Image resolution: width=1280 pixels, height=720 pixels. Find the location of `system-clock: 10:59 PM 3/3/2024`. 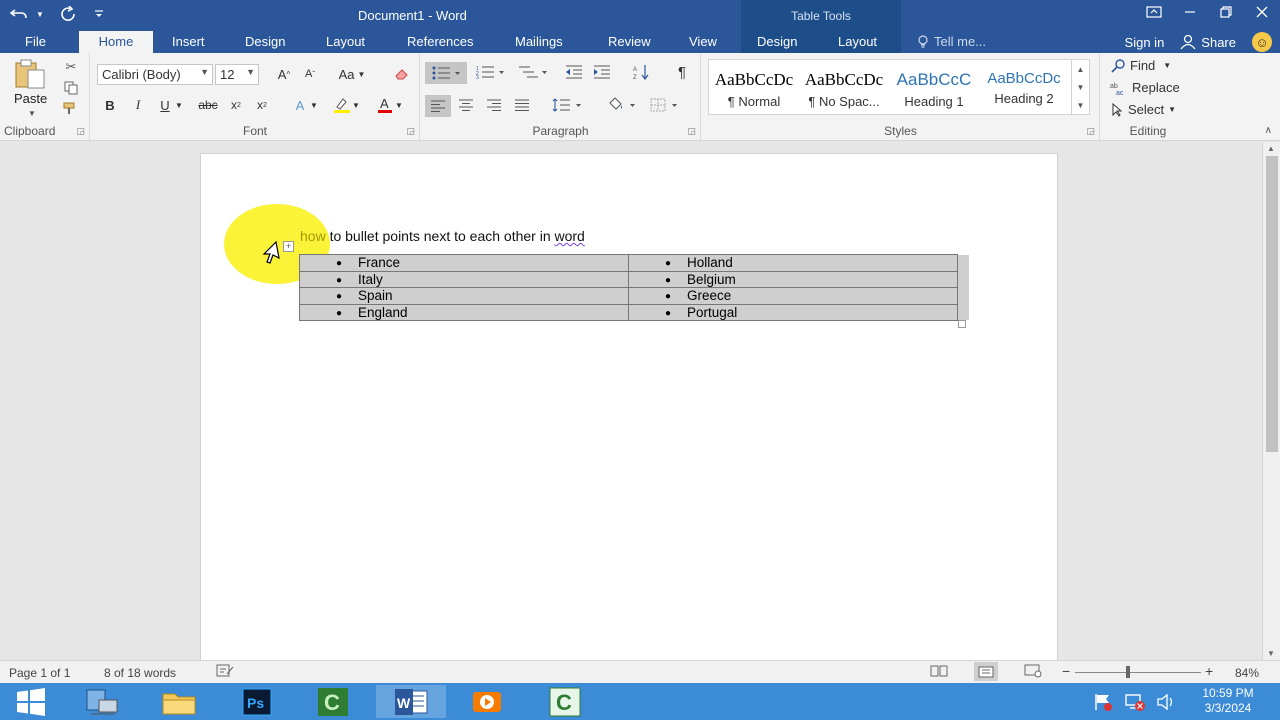

system-clock: 10:59 PM 3/3/2024 is located at coordinates (1228, 701).